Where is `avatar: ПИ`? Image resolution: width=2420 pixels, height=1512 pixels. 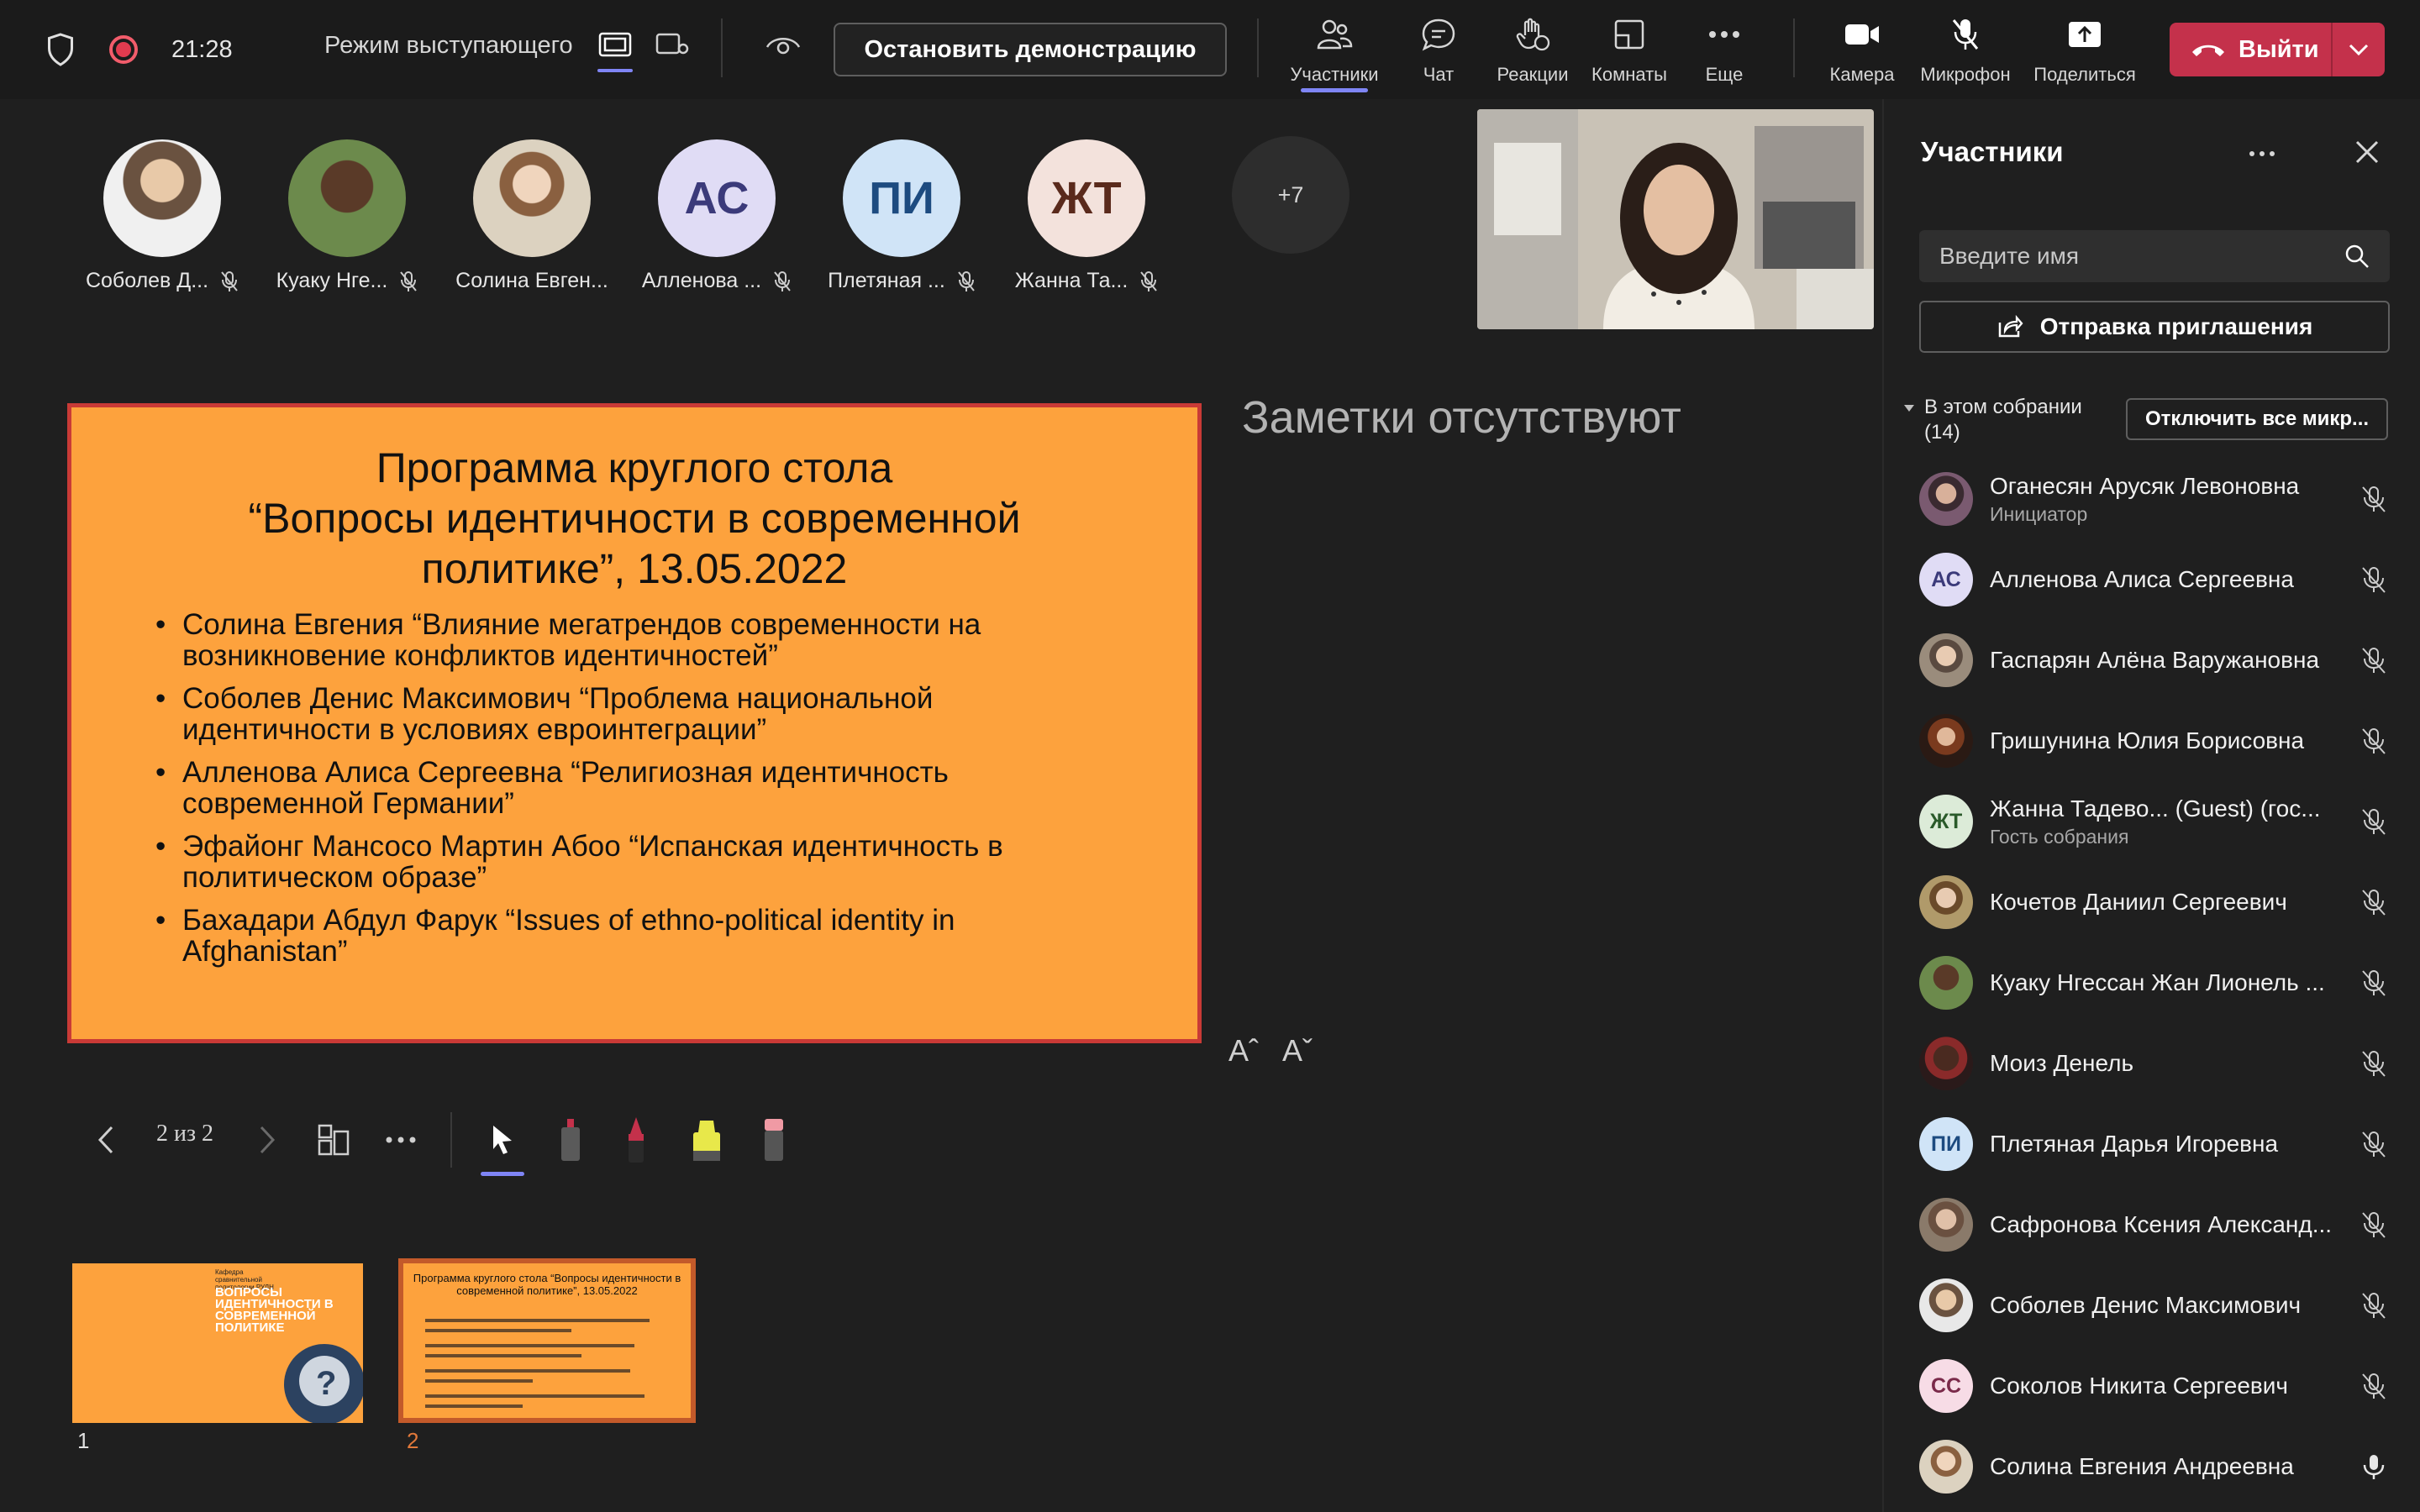 avatar: ПИ is located at coordinates (1946, 1144).